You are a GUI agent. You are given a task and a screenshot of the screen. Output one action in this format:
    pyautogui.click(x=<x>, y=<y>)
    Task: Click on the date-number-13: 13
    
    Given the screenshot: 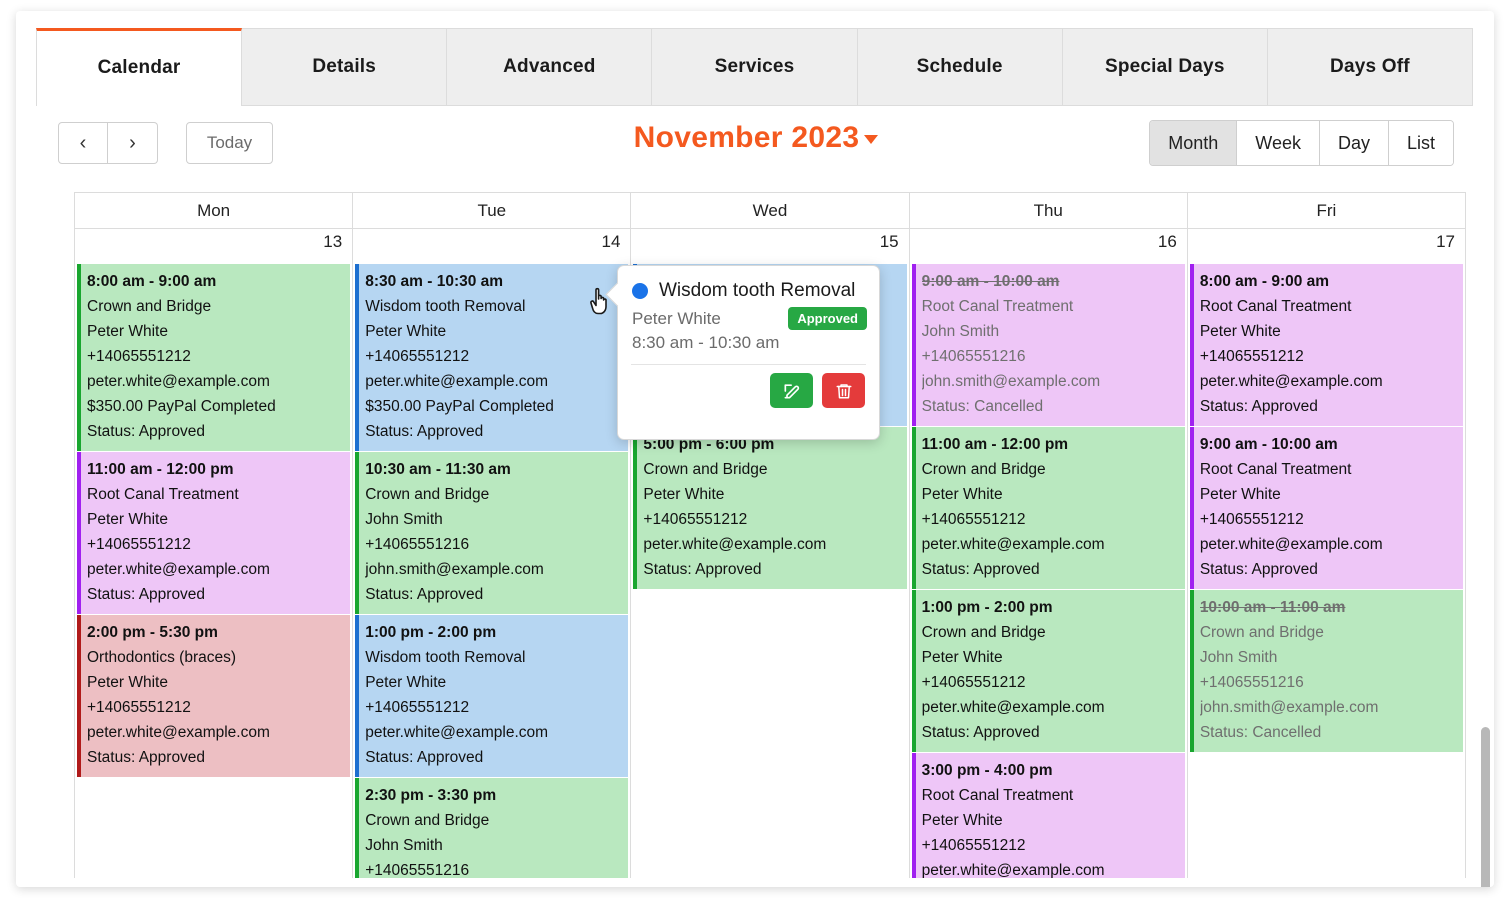 What is the action you would take?
    pyautogui.click(x=214, y=246)
    